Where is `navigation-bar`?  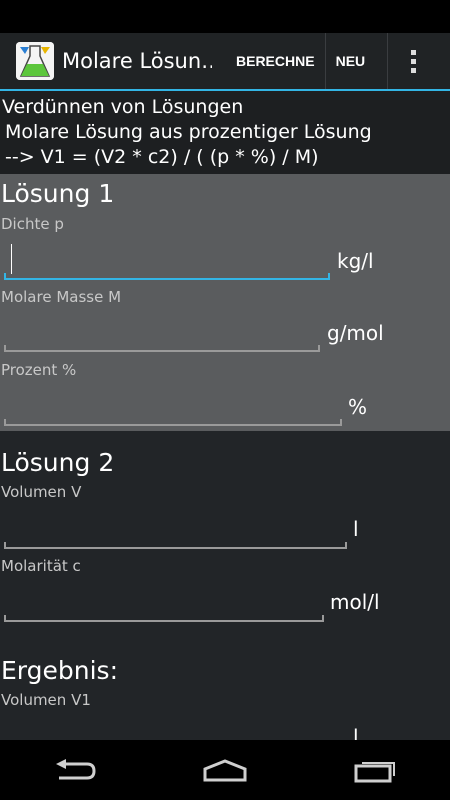
navigation-bar is located at coordinates (225, 770).